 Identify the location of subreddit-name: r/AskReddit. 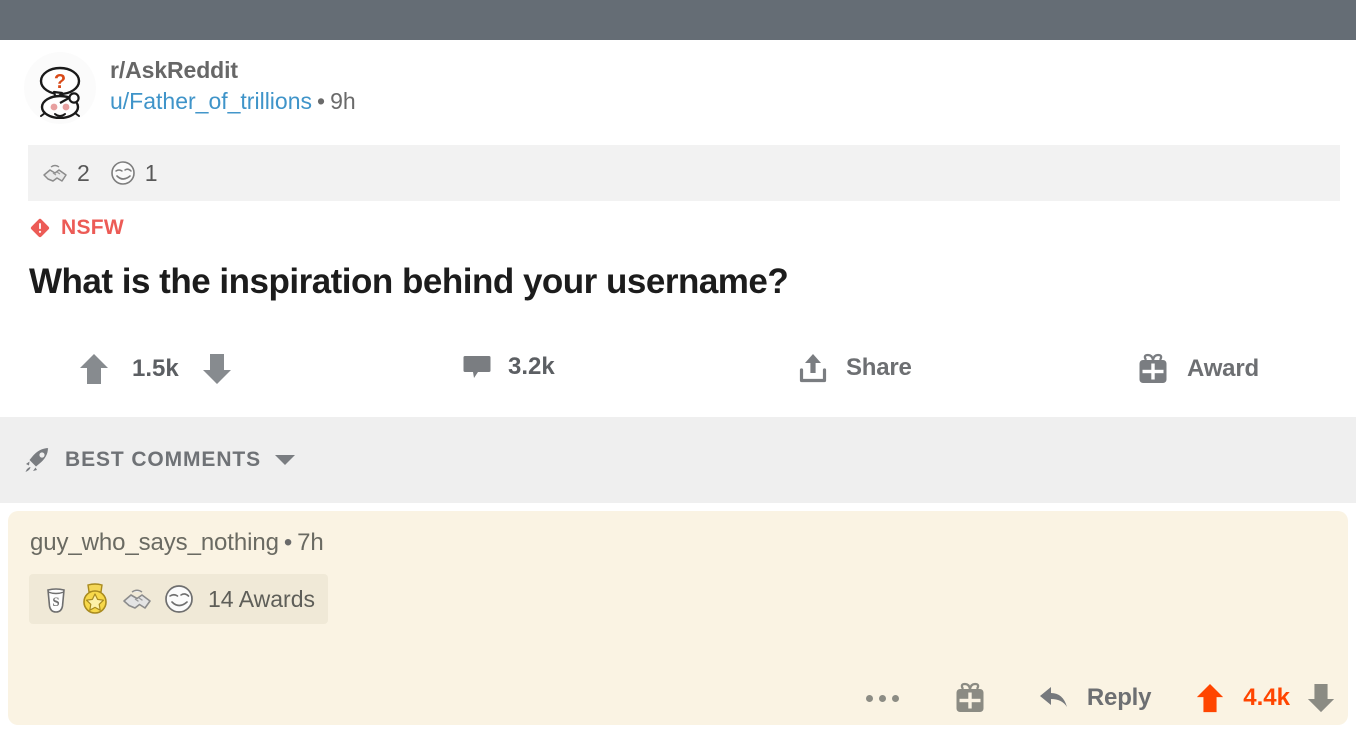
(233, 70).